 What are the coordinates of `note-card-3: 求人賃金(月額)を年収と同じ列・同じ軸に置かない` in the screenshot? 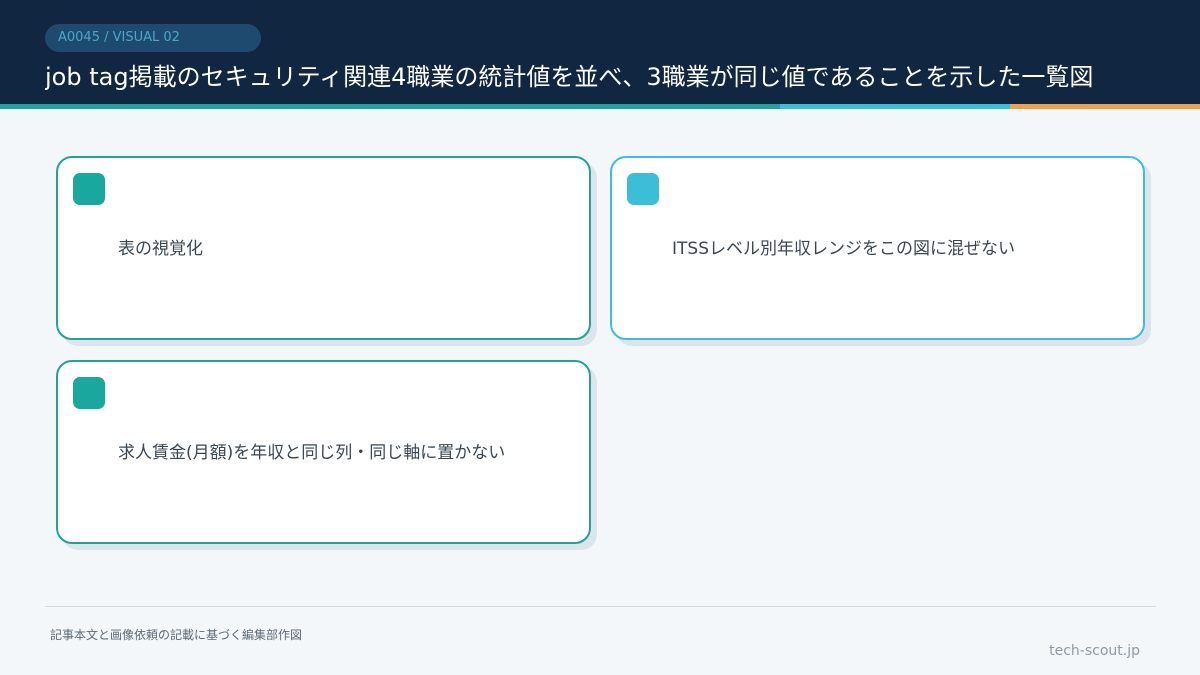 It's located at (323, 452).